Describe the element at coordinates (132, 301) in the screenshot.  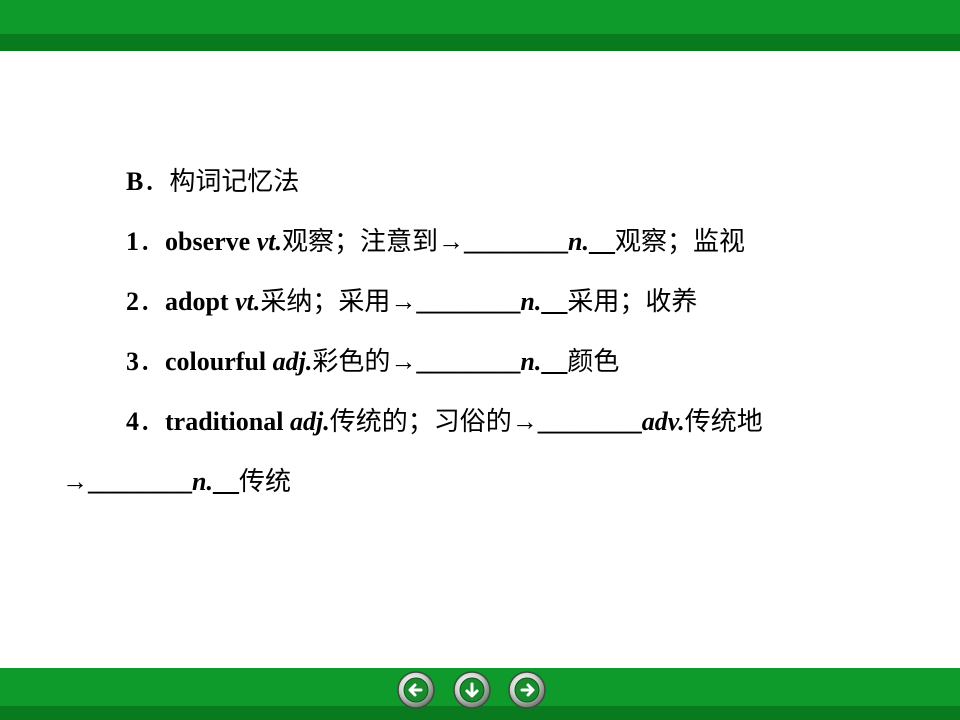
I see `item-number: 2` at that location.